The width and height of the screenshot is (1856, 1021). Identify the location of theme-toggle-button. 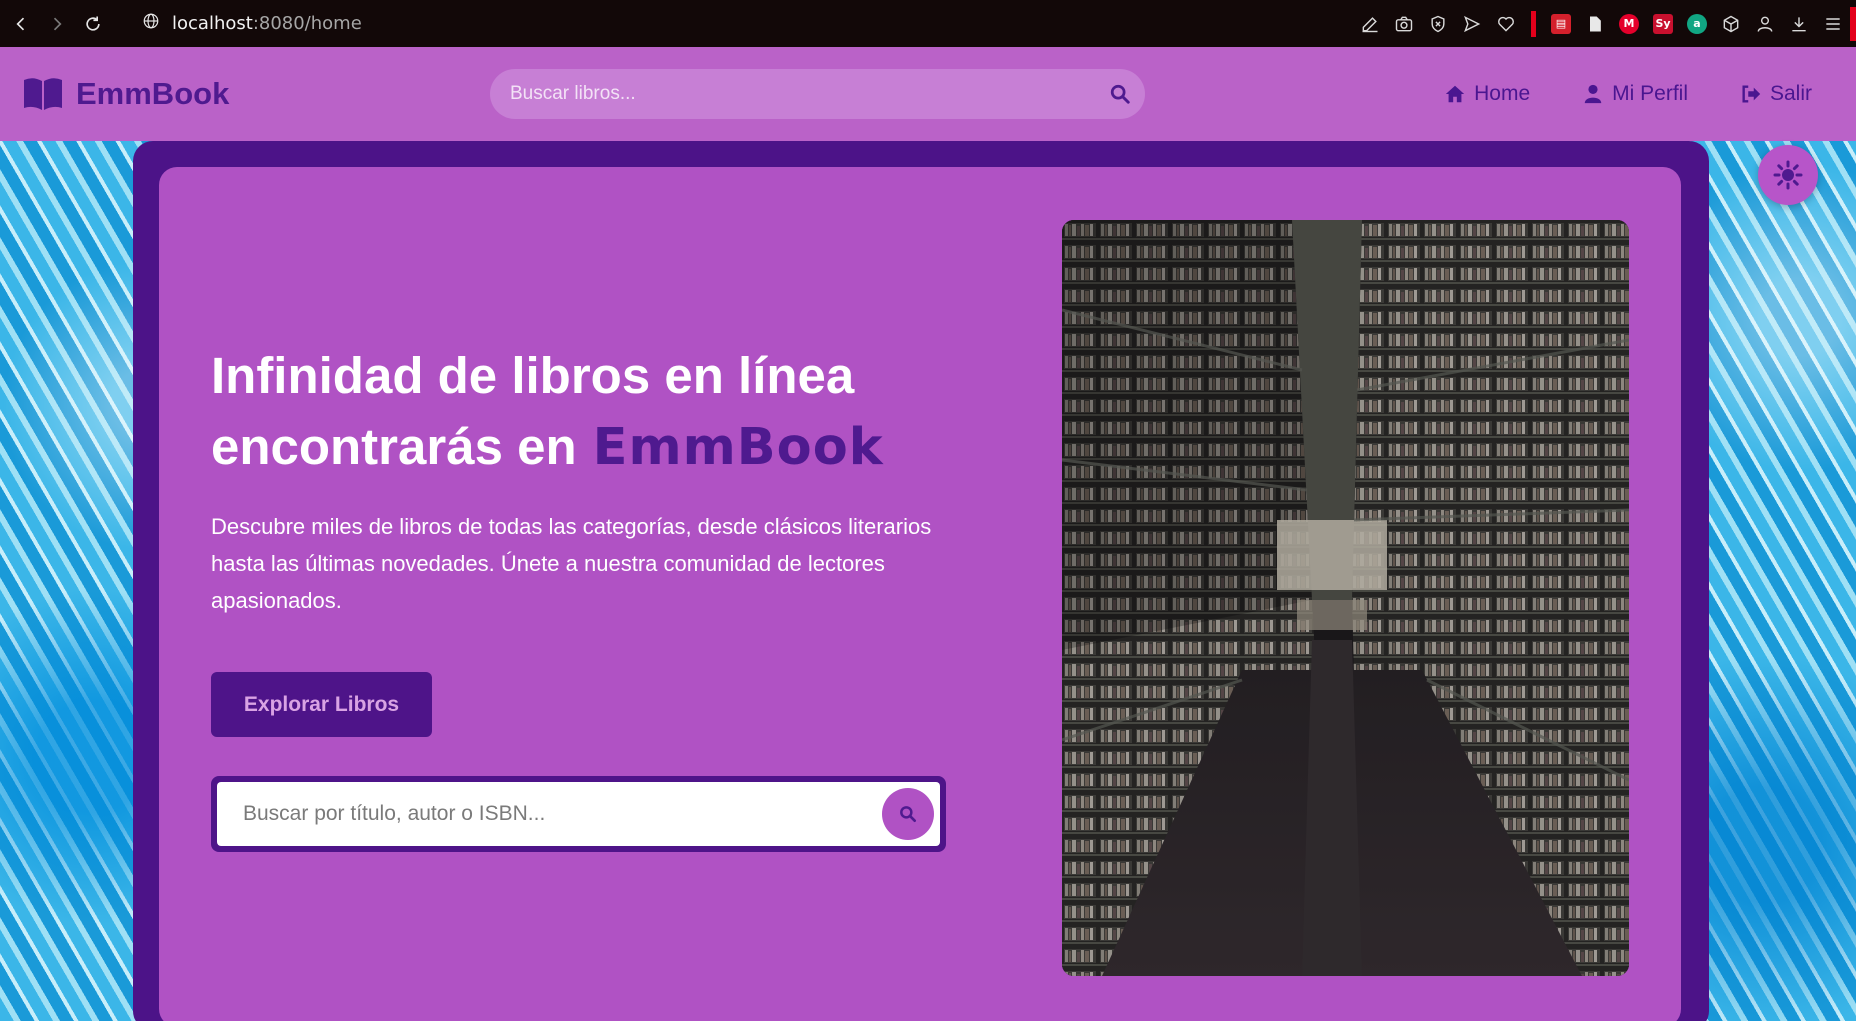
(1788, 175).